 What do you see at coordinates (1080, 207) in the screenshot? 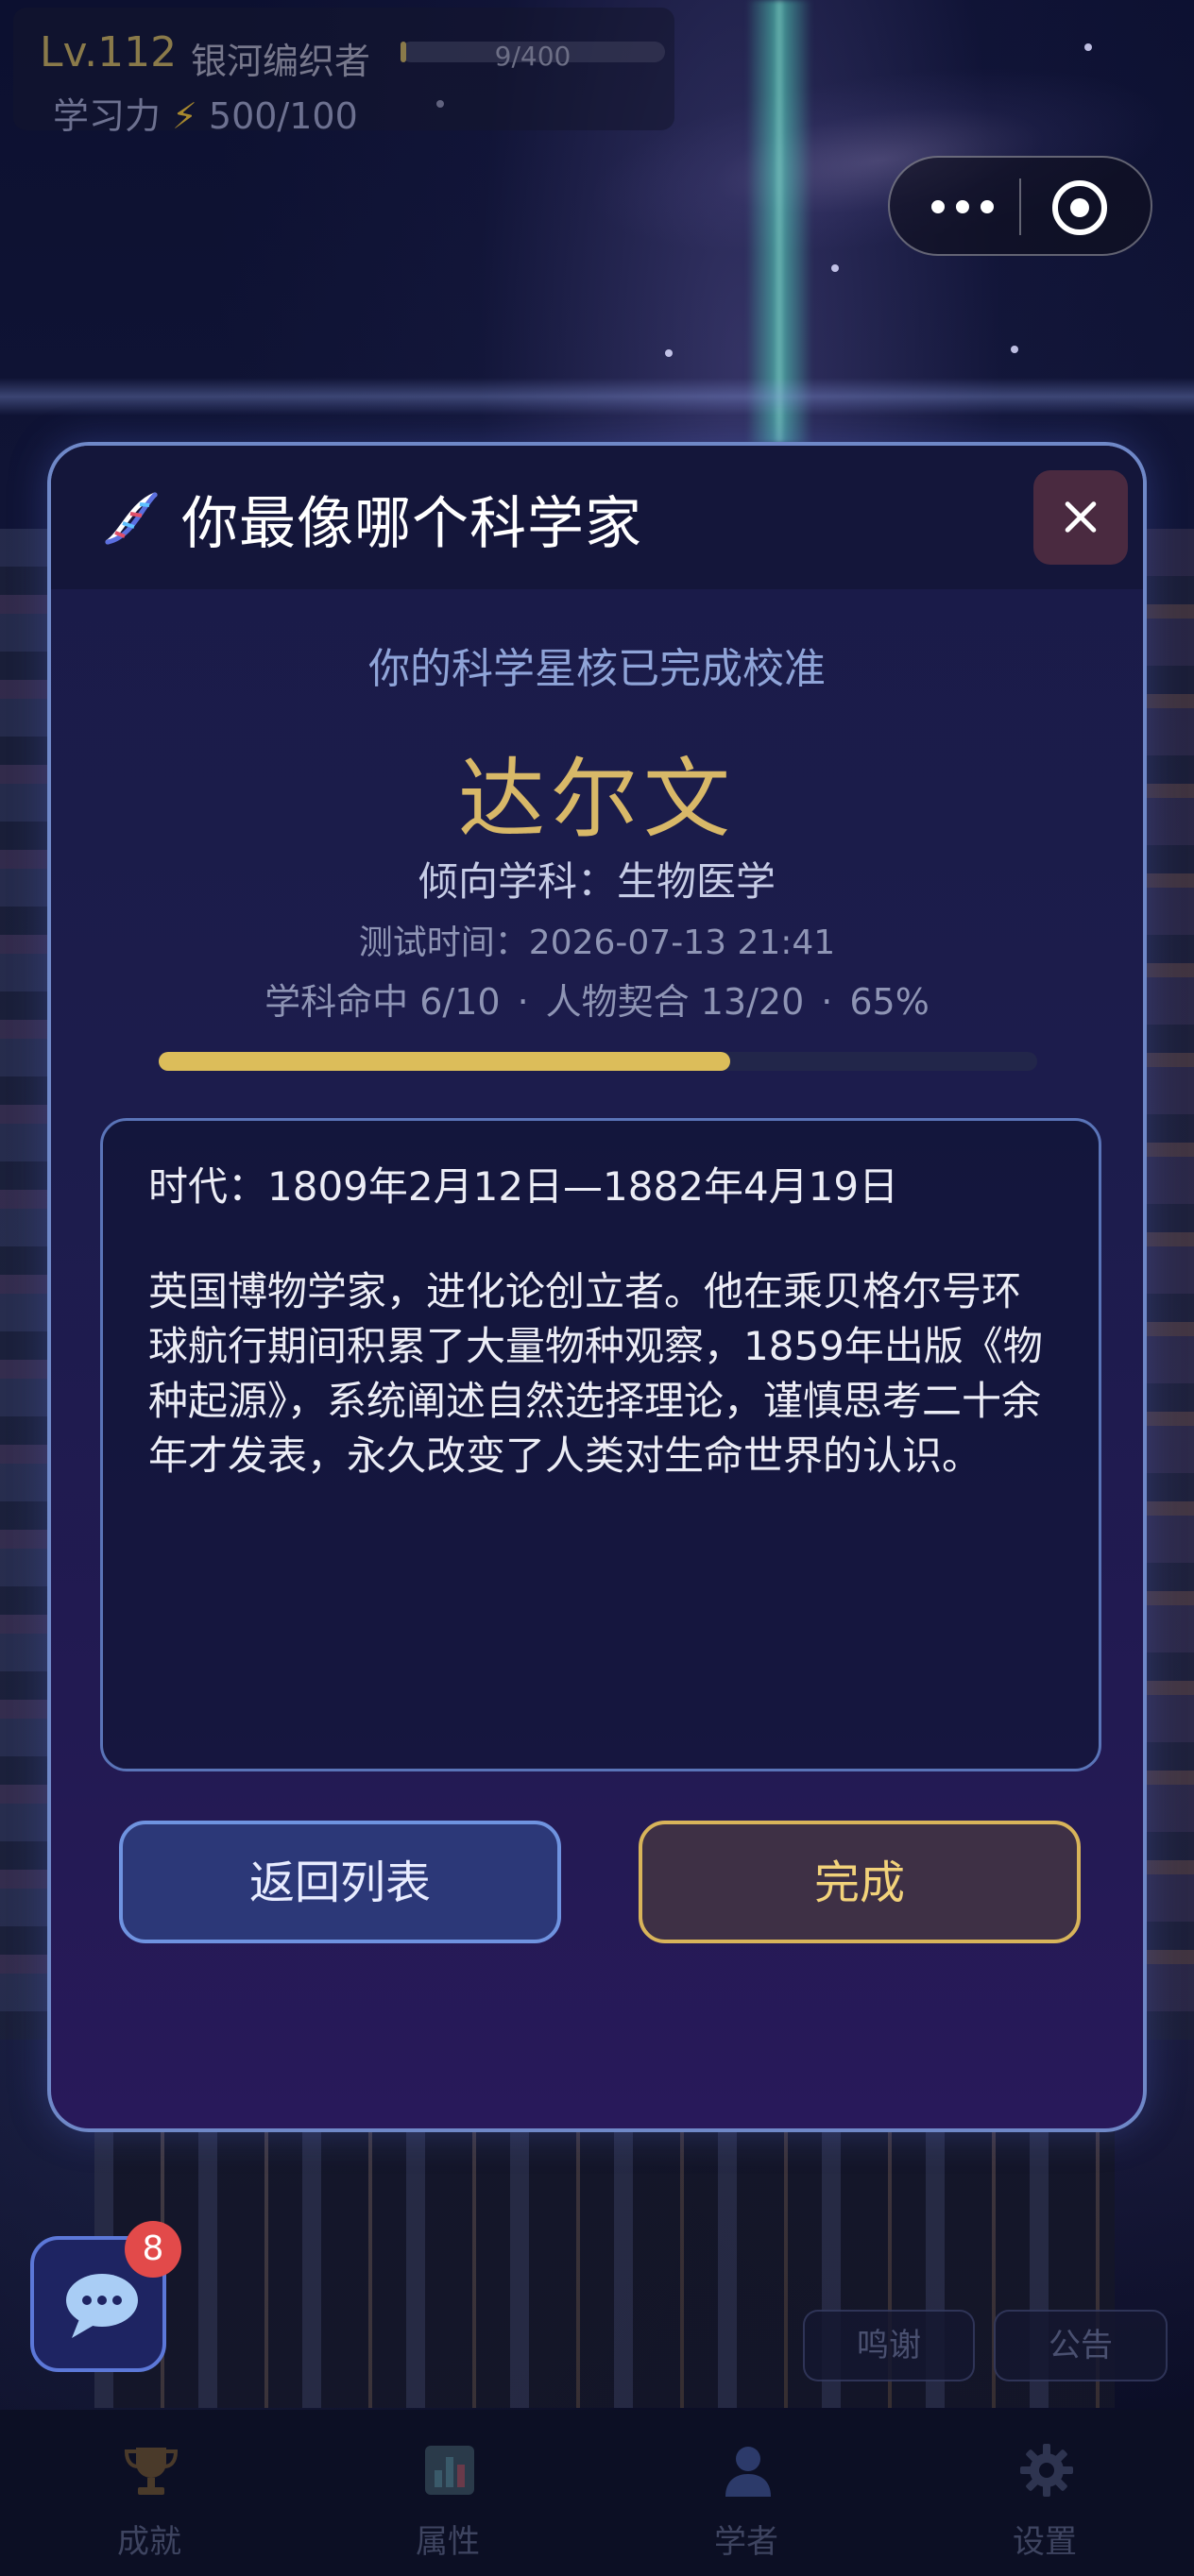
I see `target-close-icon` at bounding box center [1080, 207].